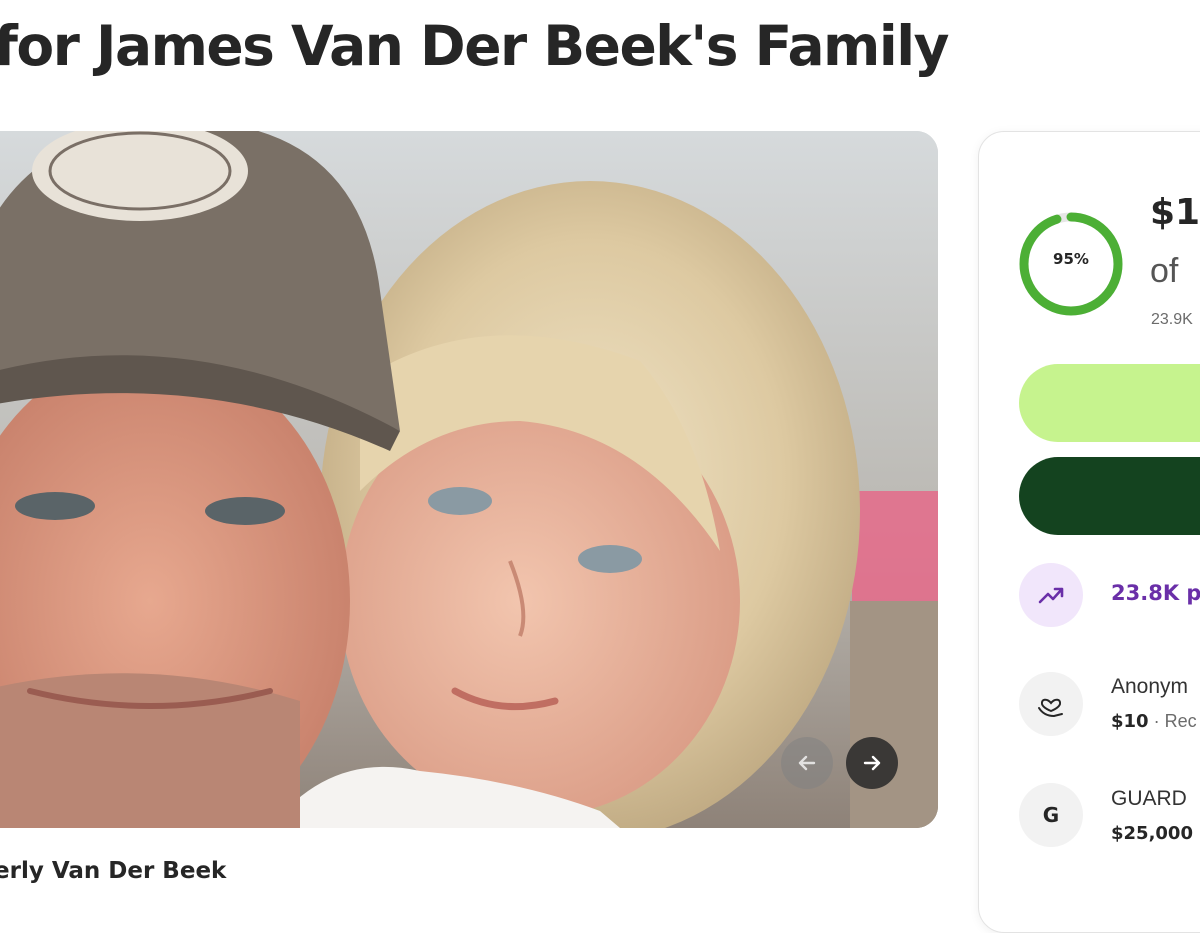  I want to click on previous-photo-button, so click(807, 763).